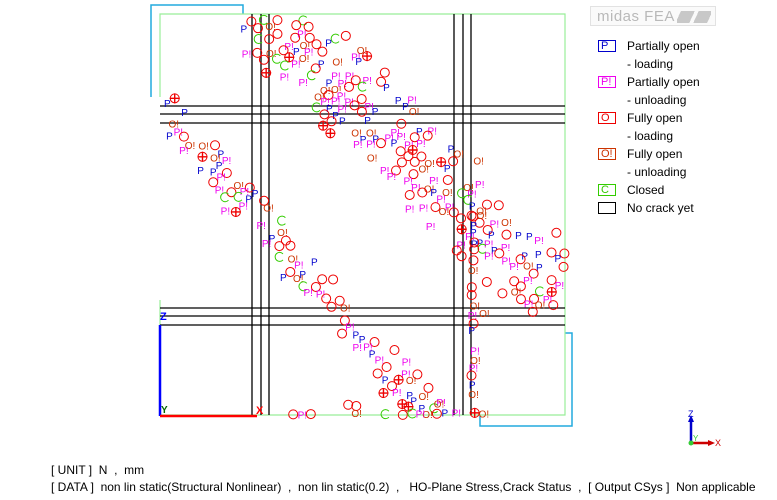  Describe the element at coordinates (655, 118) in the screenshot. I see `legend-label: Fully open` at that location.